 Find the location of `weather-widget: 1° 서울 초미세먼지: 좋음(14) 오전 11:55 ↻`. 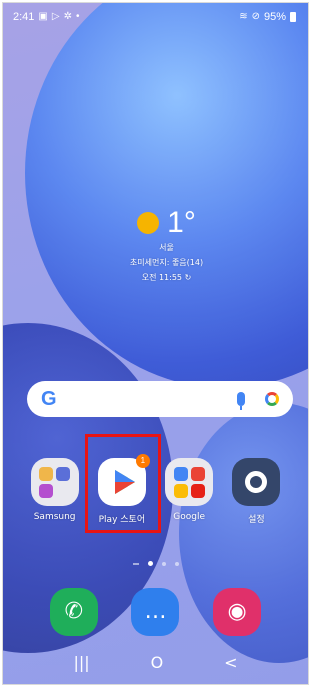

weather-widget: 1° 서울 초미세먼지: 좋음(14) 오전 11:55 ↻ is located at coordinates (155, 245).